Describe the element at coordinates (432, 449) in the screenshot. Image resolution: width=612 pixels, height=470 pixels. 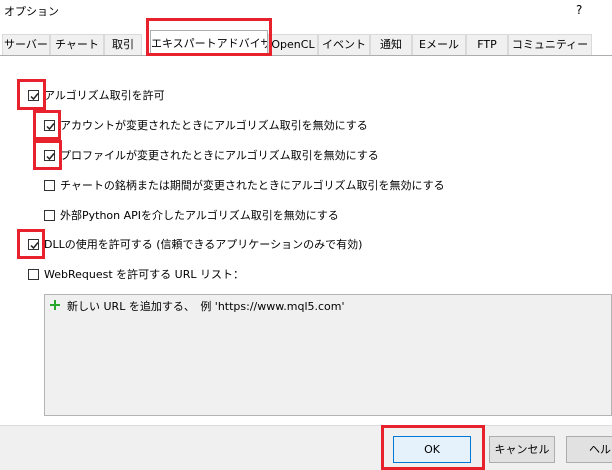
I see `ok-button: OK` at that location.